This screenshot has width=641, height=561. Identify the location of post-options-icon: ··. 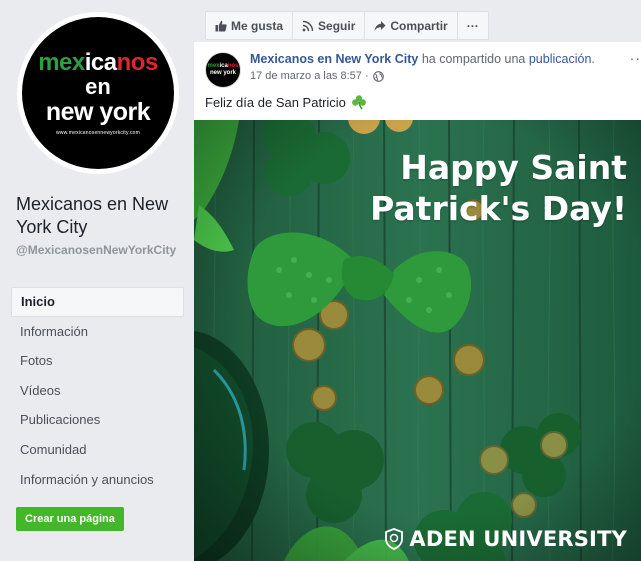
(635, 58).